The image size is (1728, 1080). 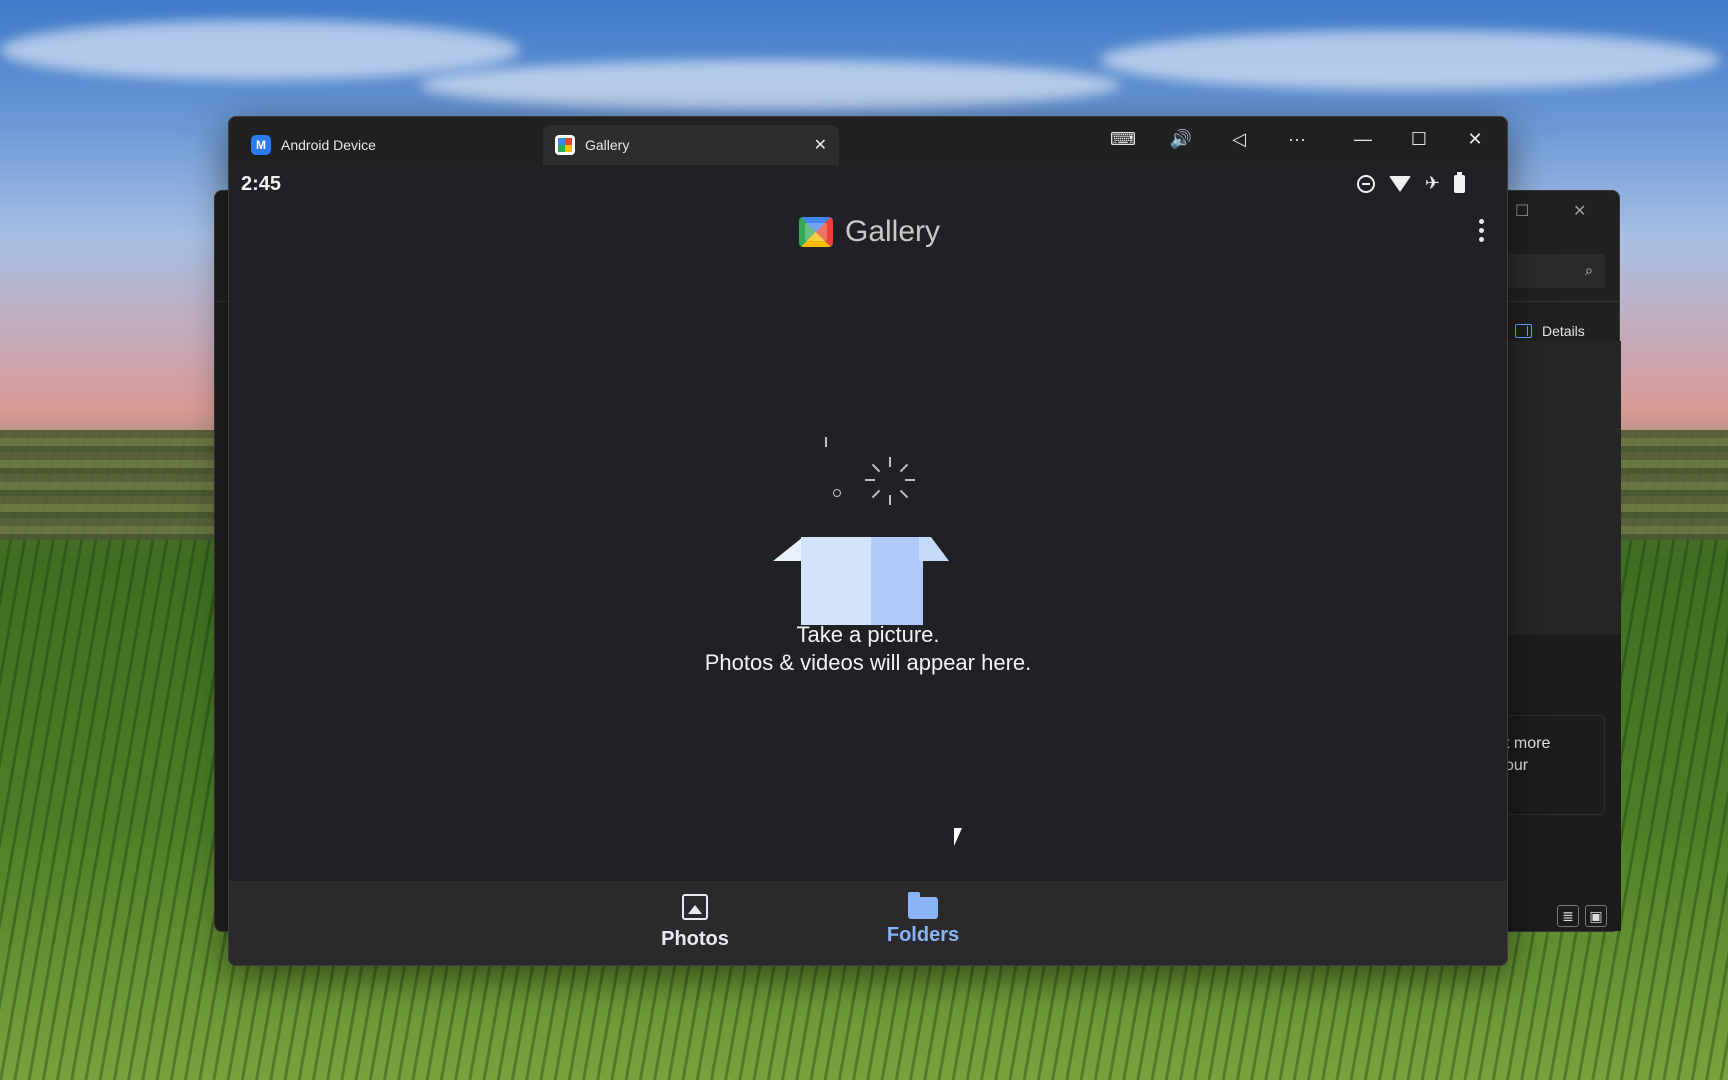 What do you see at coordinates (384, 145) in the screenshot?
I see `tab-android-device: M Android Device` at bounding box center [384, 145].